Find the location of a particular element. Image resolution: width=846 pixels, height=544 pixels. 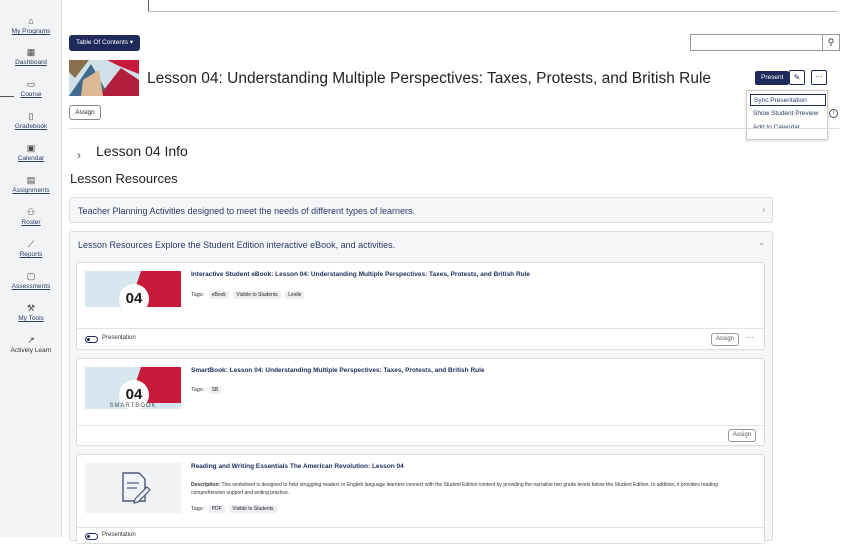

sidebar-item-my-tools: ⚒ My Tools is located at coordinates (31, 312).